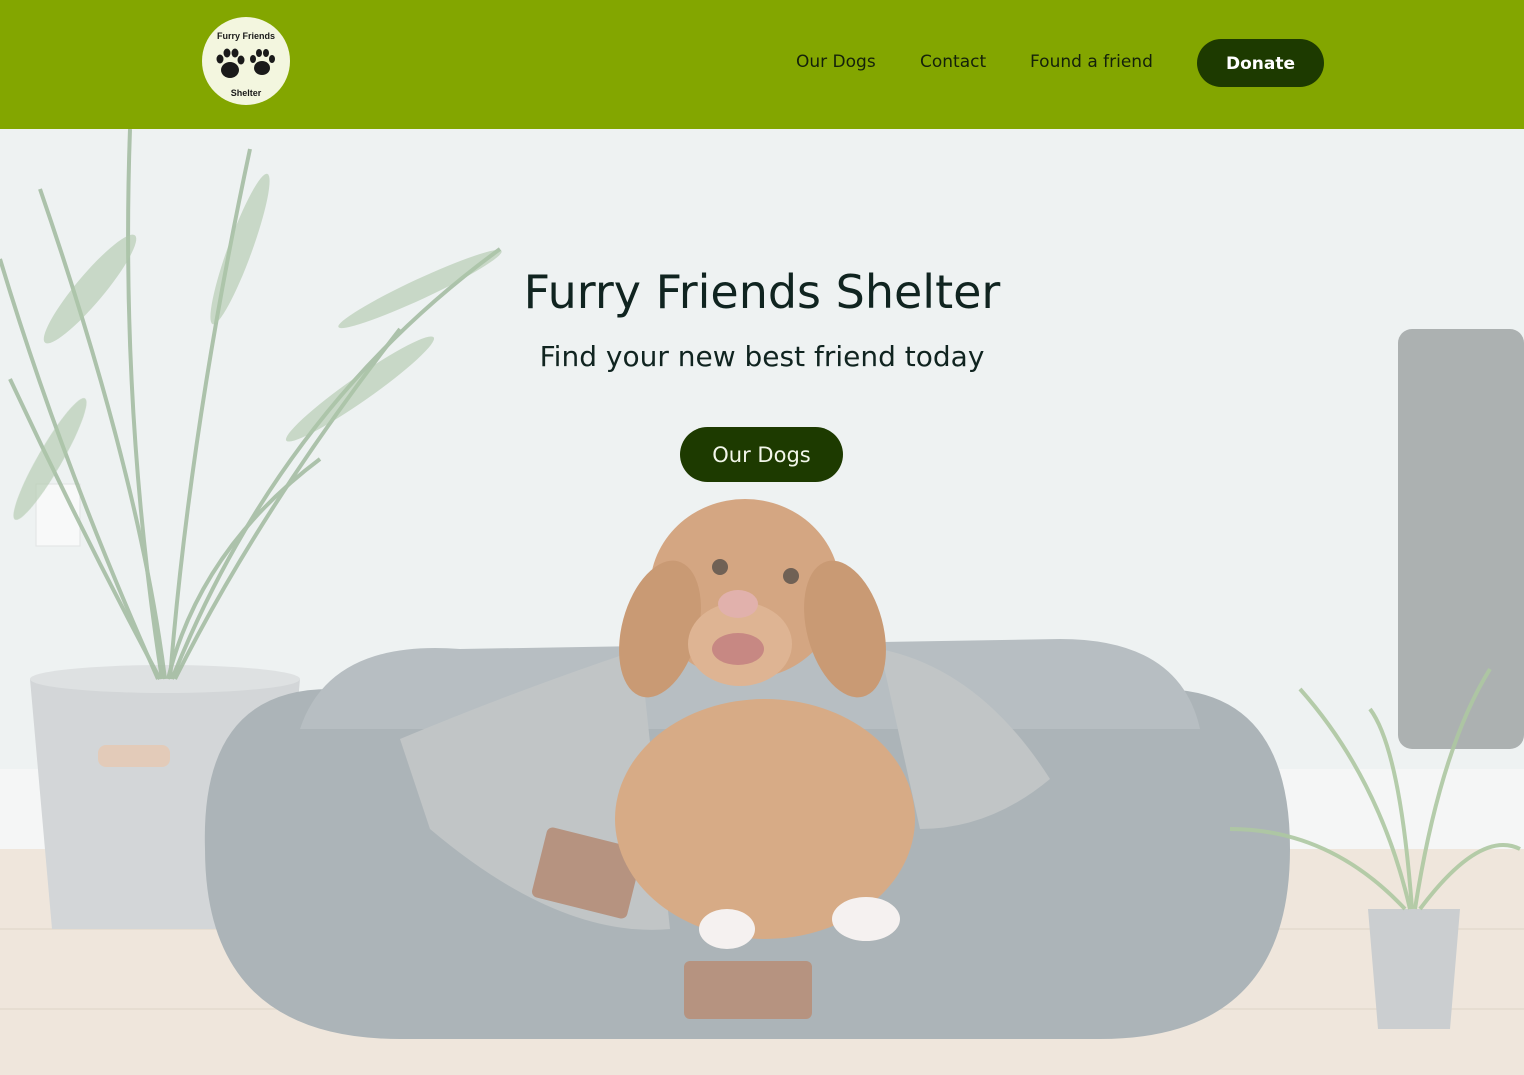  I want to click on logo-text-bottom: Shelter, so click(246, 93).